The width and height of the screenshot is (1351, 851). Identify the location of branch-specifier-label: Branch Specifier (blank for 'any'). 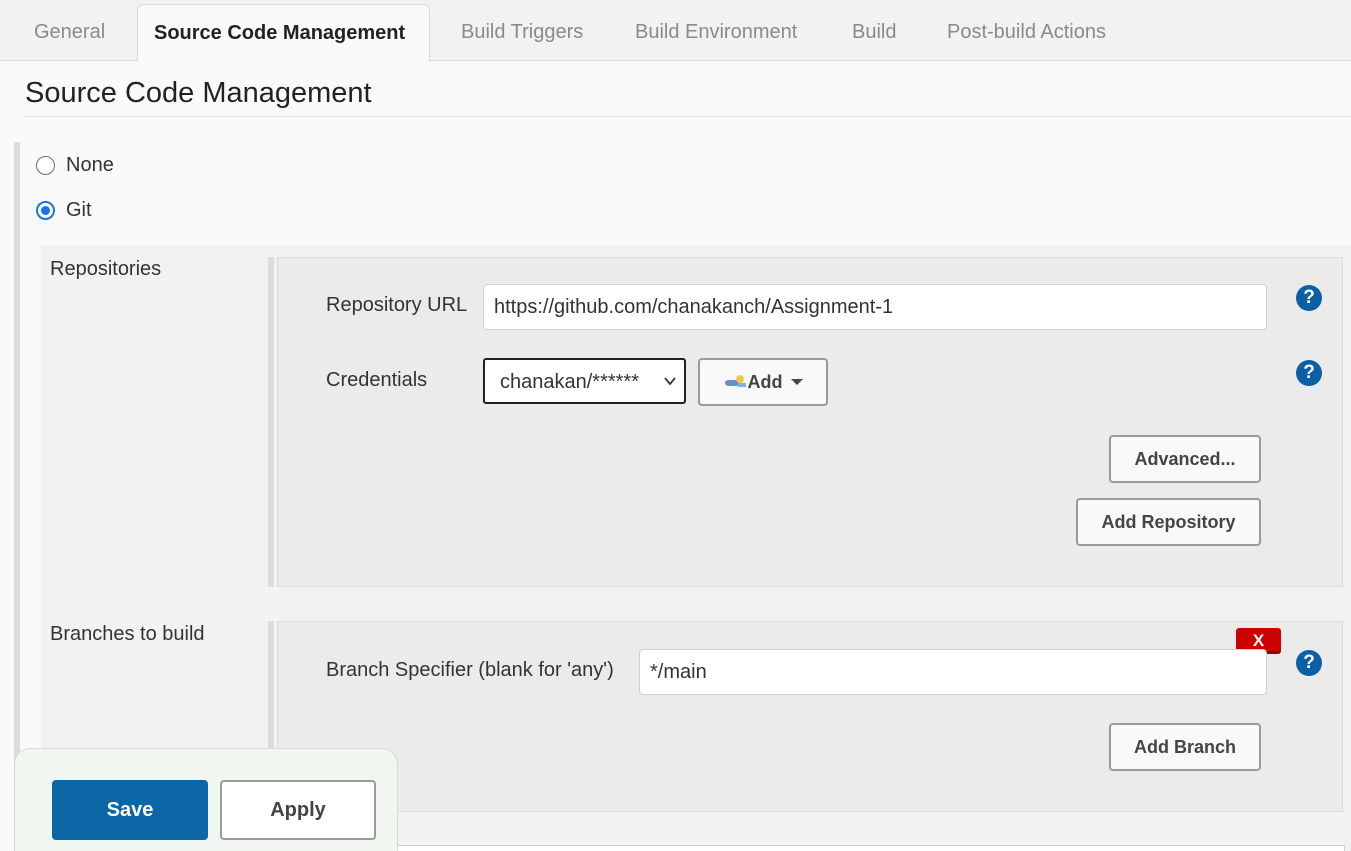
(470, 670).